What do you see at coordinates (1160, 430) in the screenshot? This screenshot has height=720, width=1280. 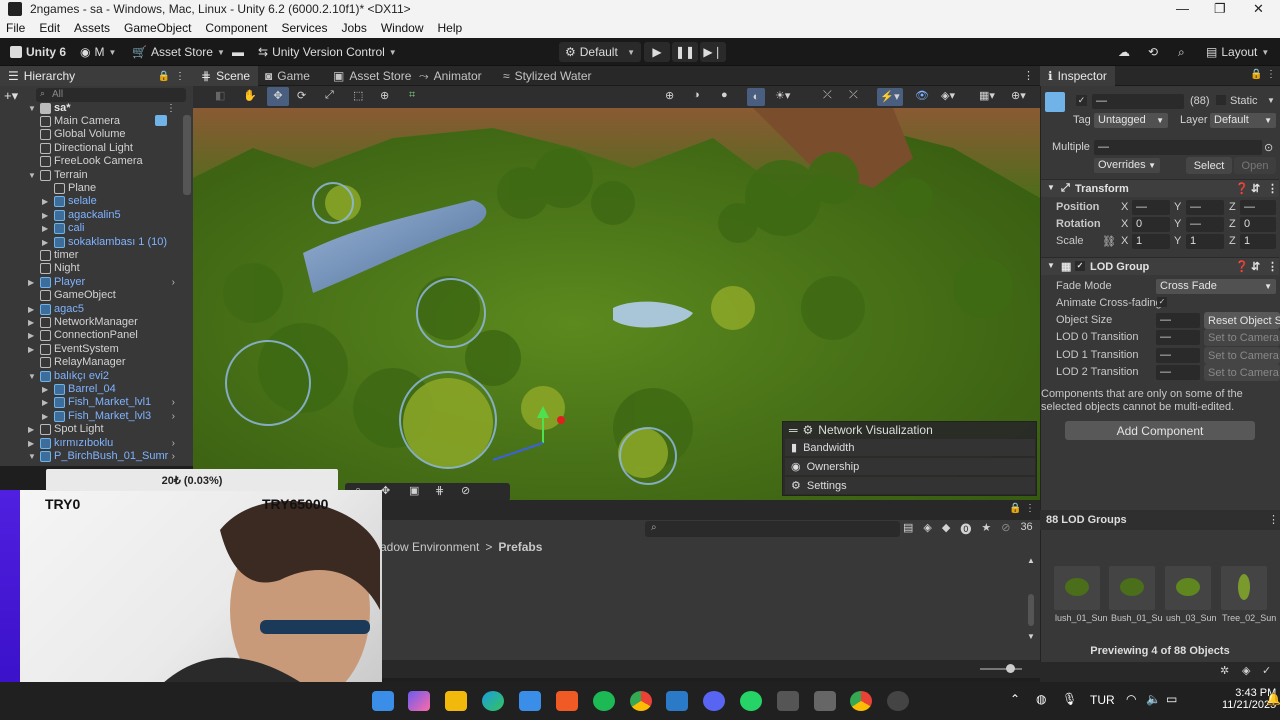 I see `add-component-button: Add Component` at bounding box center [1160, 430].